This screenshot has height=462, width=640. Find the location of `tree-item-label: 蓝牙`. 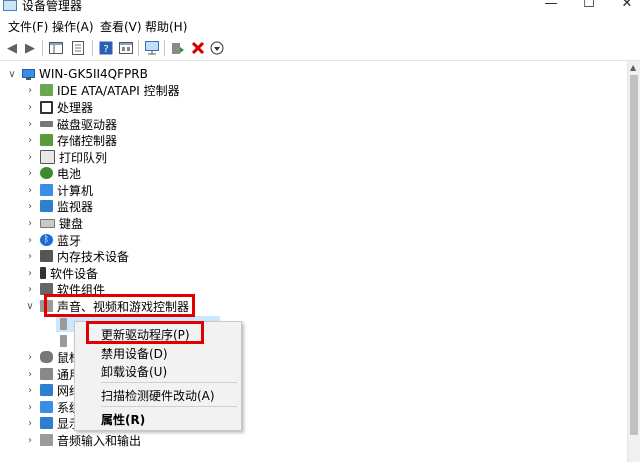

tree-item-label: 蓝牙 is located at coordinates (69, 240).